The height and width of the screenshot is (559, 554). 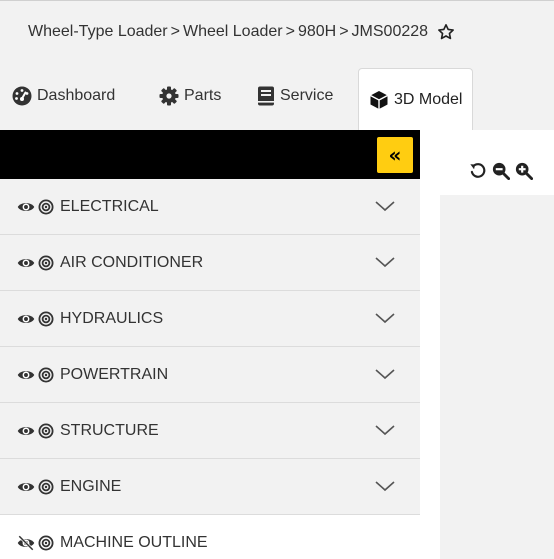 What do you see at coordinates (203, 95) in the screenshot?
I see `tab-parts-label: Parts` at bounding box center [203, 95].